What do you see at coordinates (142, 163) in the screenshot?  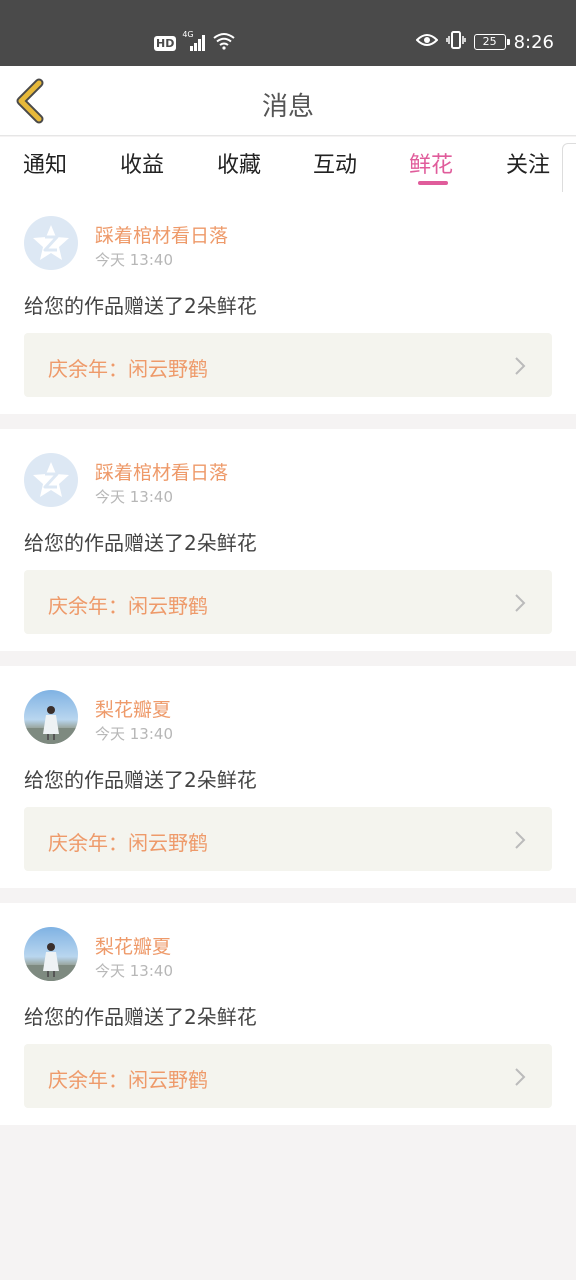 I see `tab-earnings: 收益` at bounding box center [142, 163].